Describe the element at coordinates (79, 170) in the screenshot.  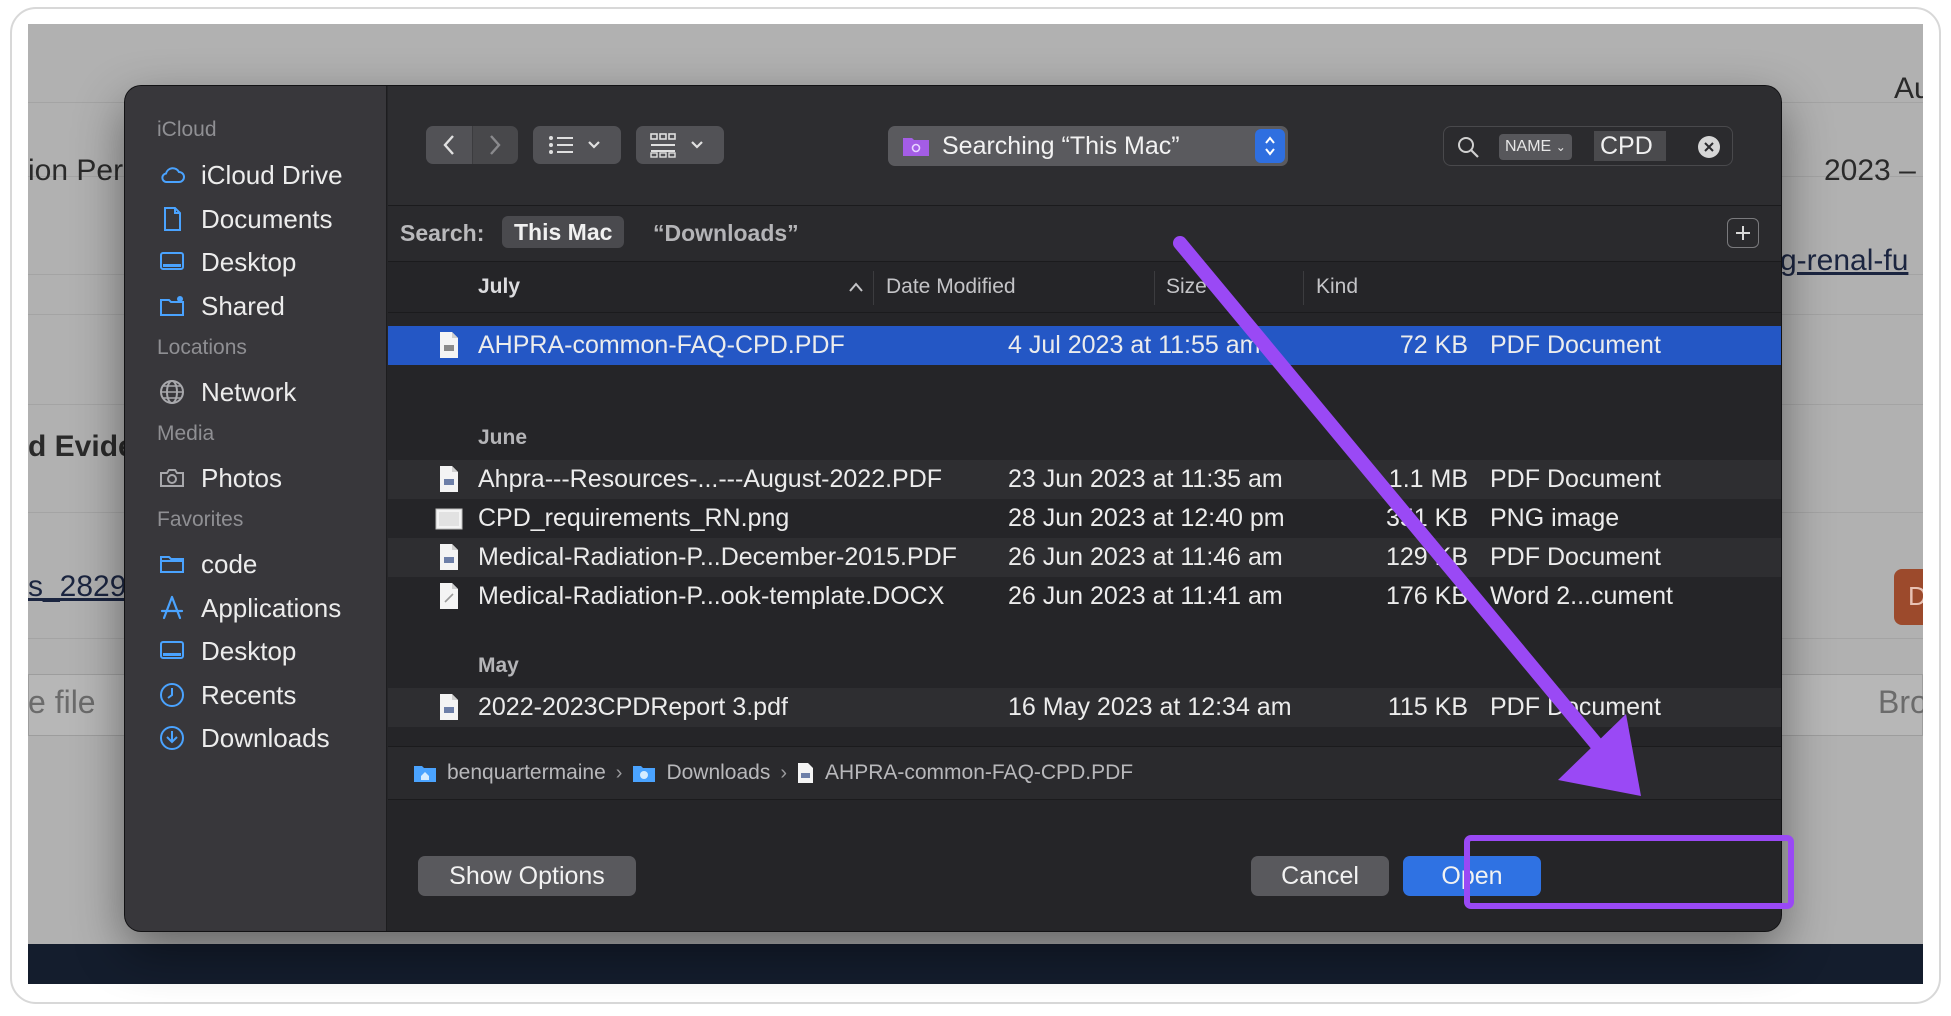
I see `background-text: ion Peri` at that location.